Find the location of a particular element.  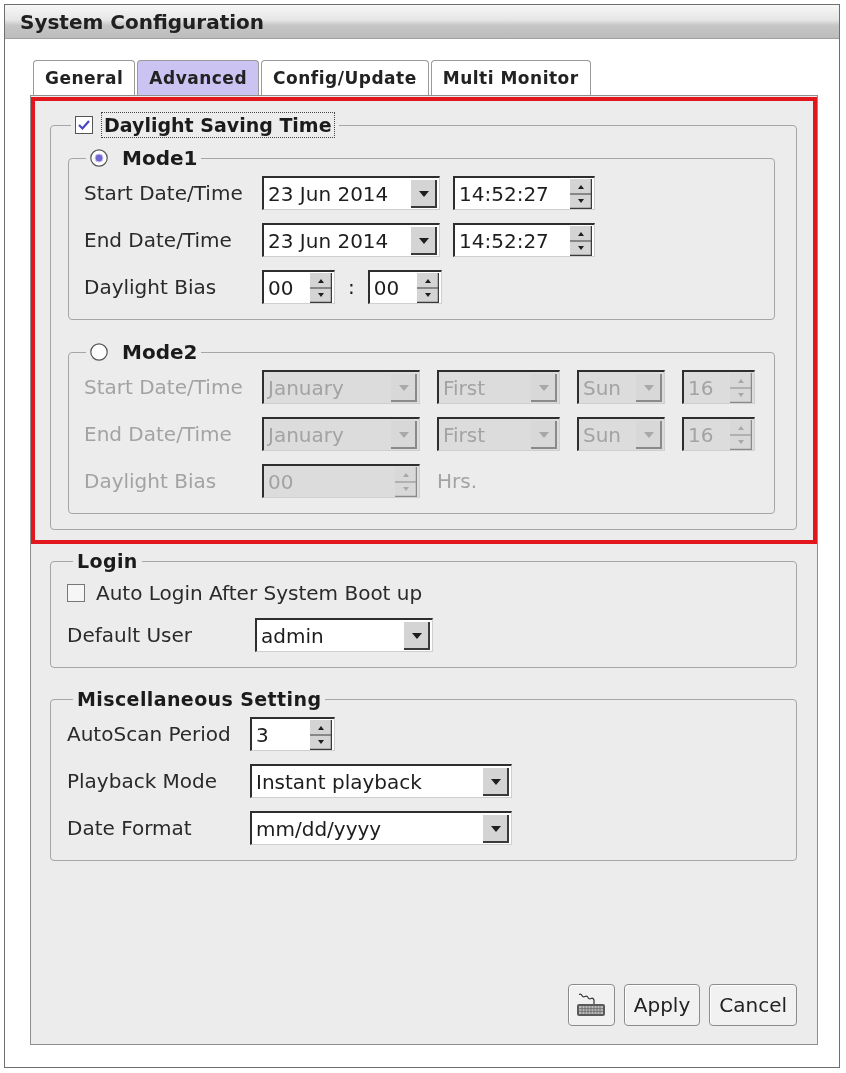

tab: General is located at coordinates (84, 77).